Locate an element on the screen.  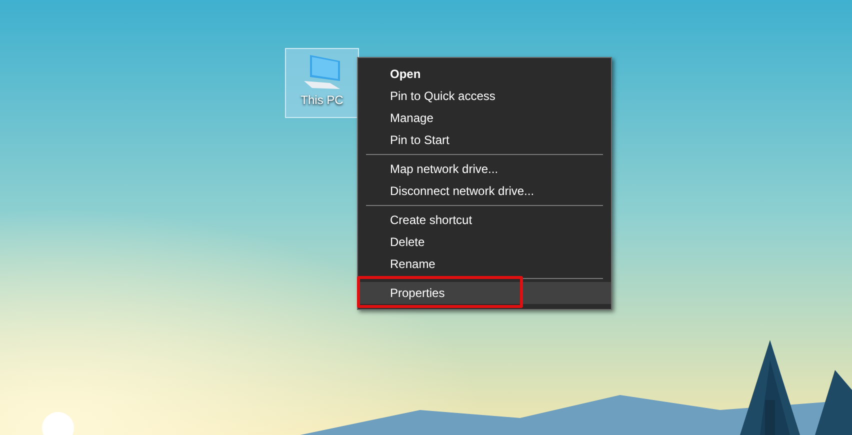
menu-item: Create shortcut is located at coordinates (484, 220).